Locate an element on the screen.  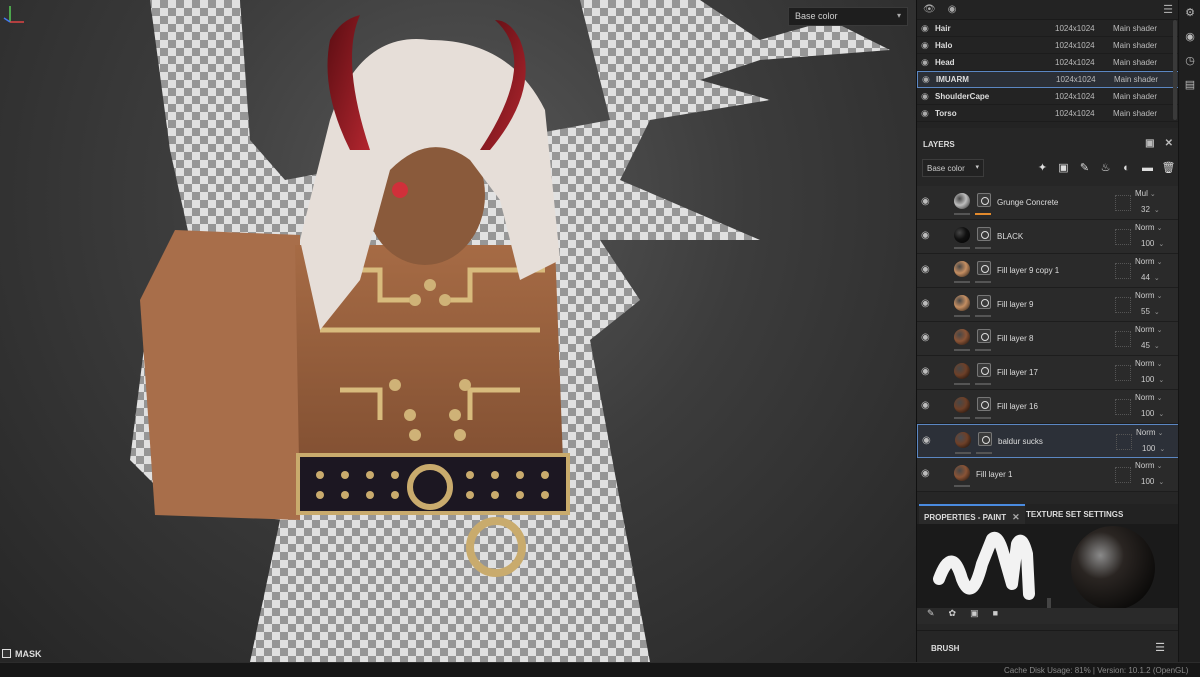
layer-row: ◉ Fill layer 16 Norm ⌄ 100 ⌄ is located at coordinates (1048, 407).